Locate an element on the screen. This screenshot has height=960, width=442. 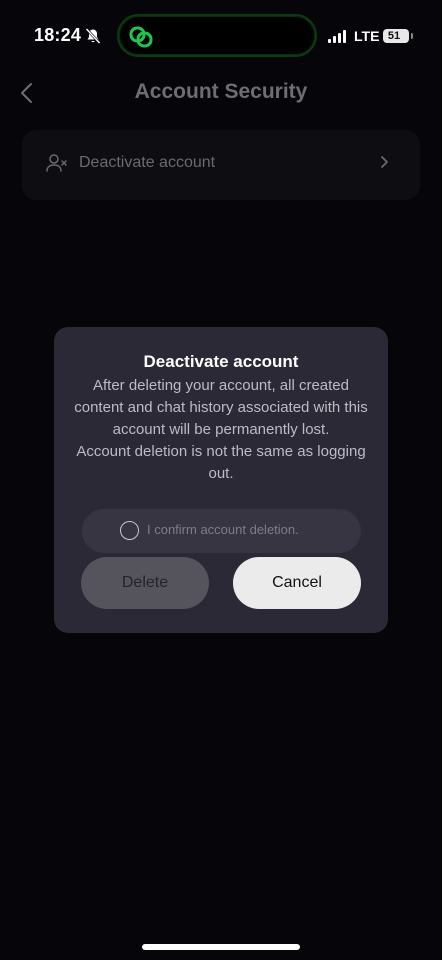
cancel-button: Cancel is located at coordinates (297, 583).